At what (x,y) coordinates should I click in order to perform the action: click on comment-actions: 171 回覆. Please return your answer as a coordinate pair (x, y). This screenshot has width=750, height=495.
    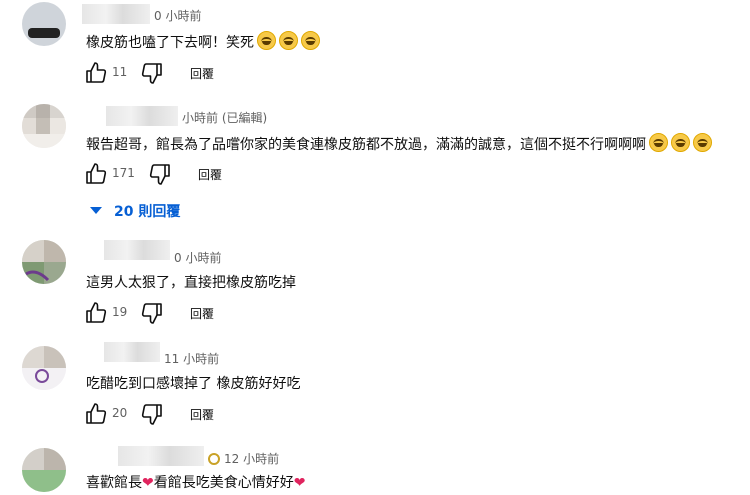
    Looking at the image, I should click on (184, 174).